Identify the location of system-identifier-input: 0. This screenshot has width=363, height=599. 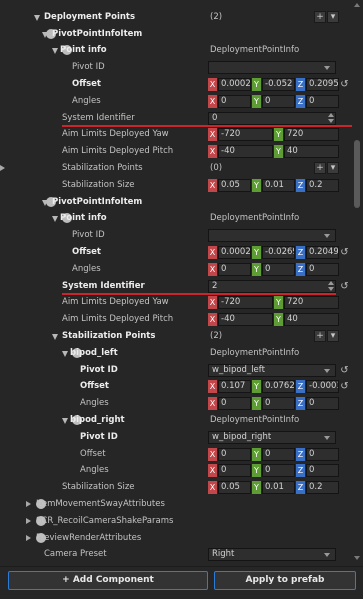
(272, 118).